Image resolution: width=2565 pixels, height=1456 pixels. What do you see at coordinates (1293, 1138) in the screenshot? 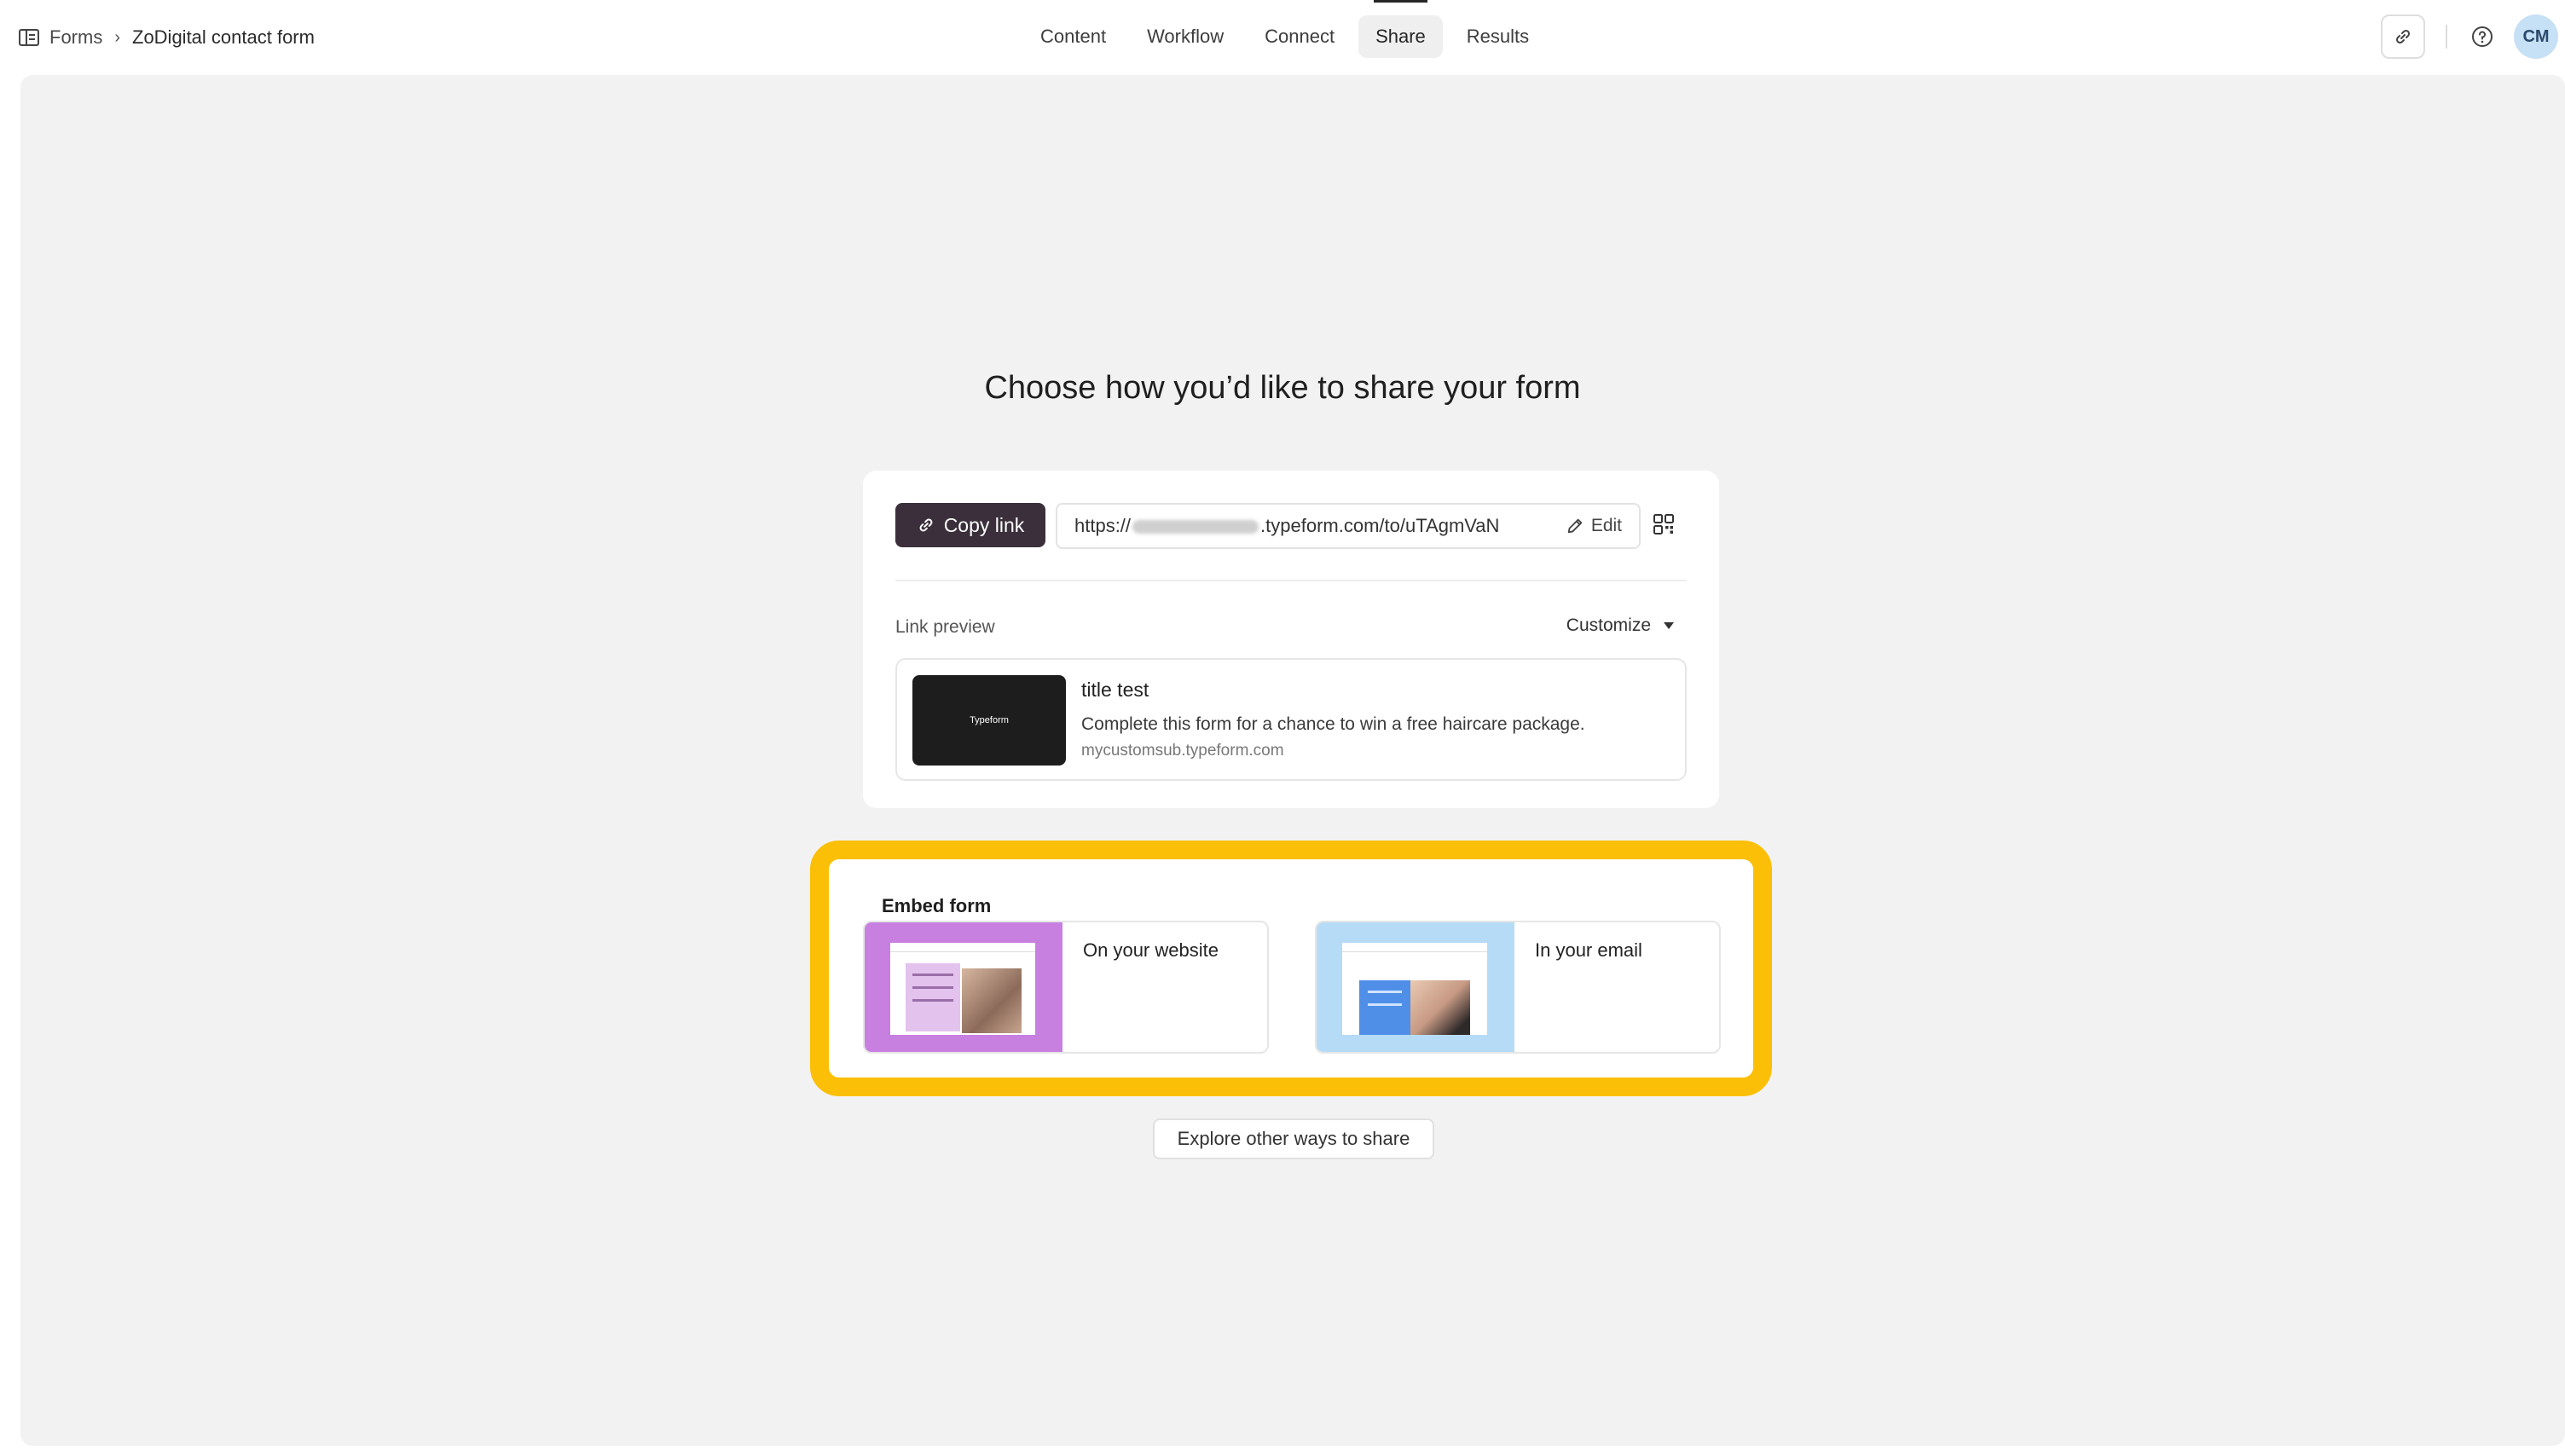
I see `explore-other-ways-button: Explore other ways to share` at bounding box center [1293, 1138].